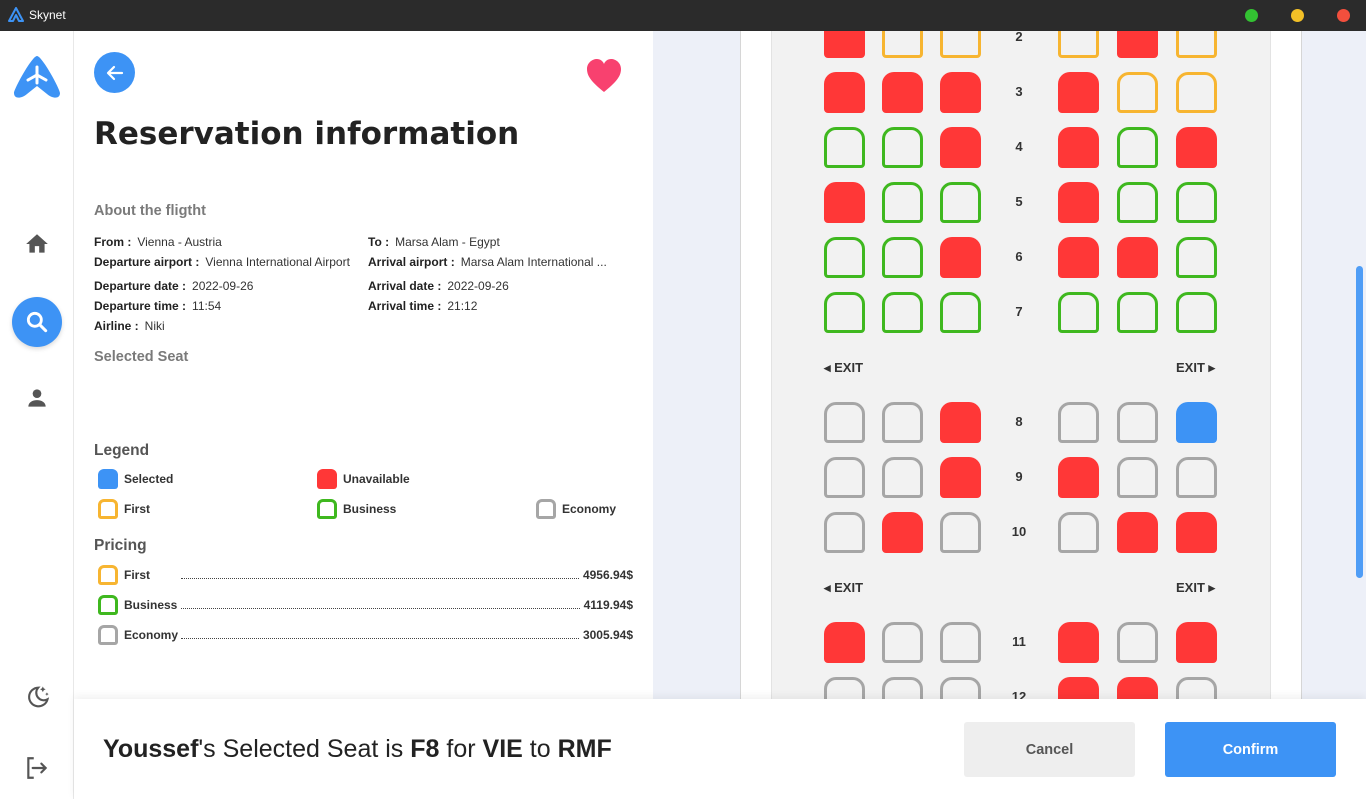 Image resolution: width=1366 pixels, height=799 pixels. I want to click on maximize-button, so click(1251, 15).